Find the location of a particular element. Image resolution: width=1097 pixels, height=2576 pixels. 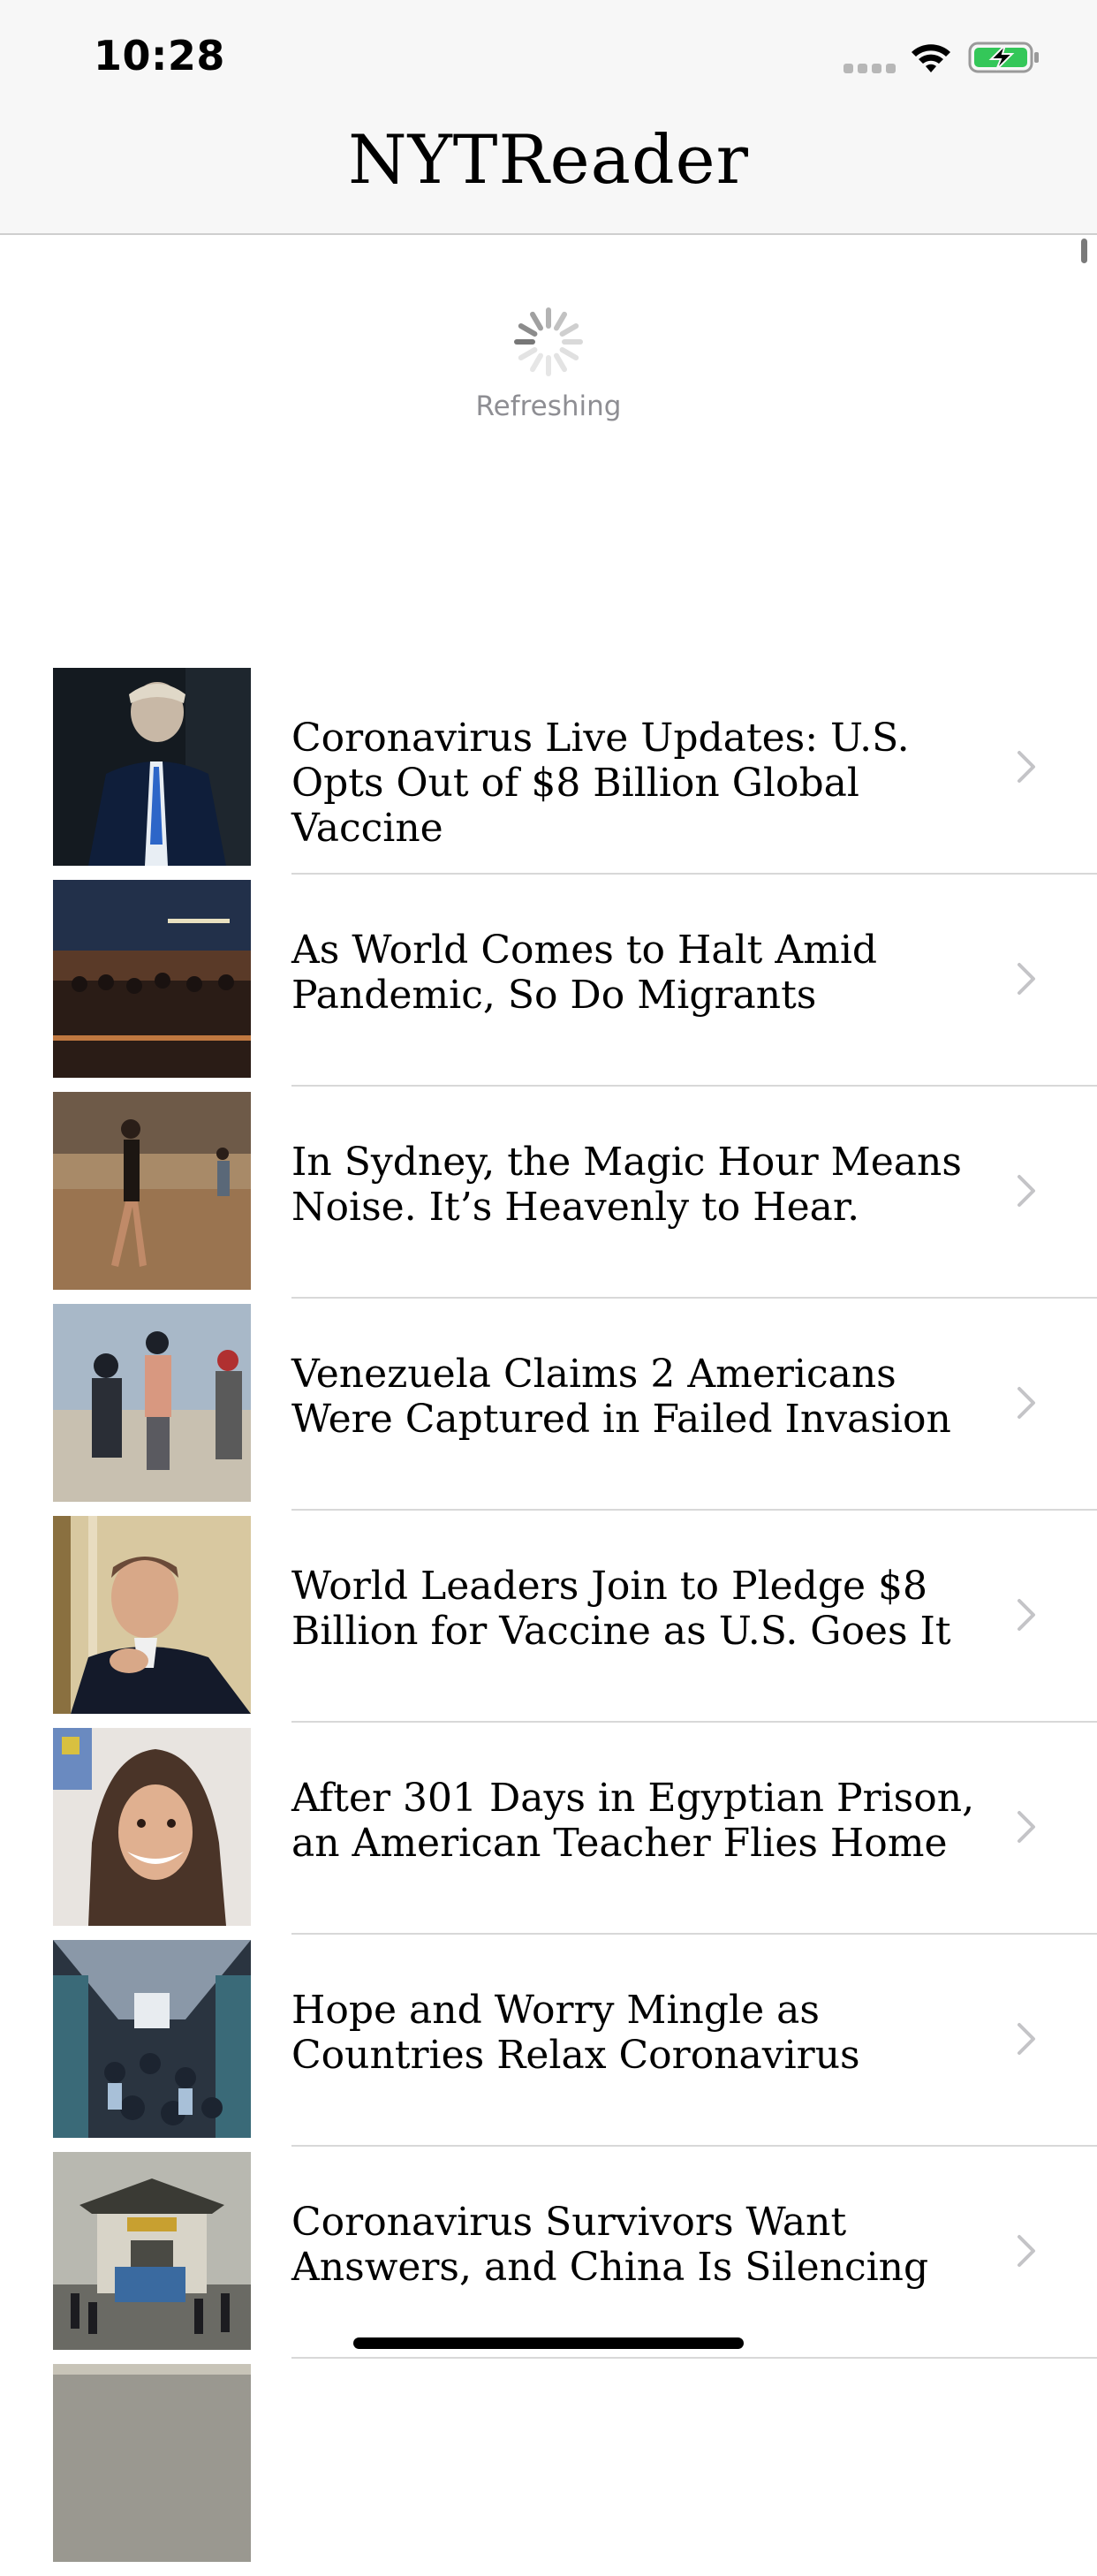

home-indicator is located at coordinates (548, 2343).